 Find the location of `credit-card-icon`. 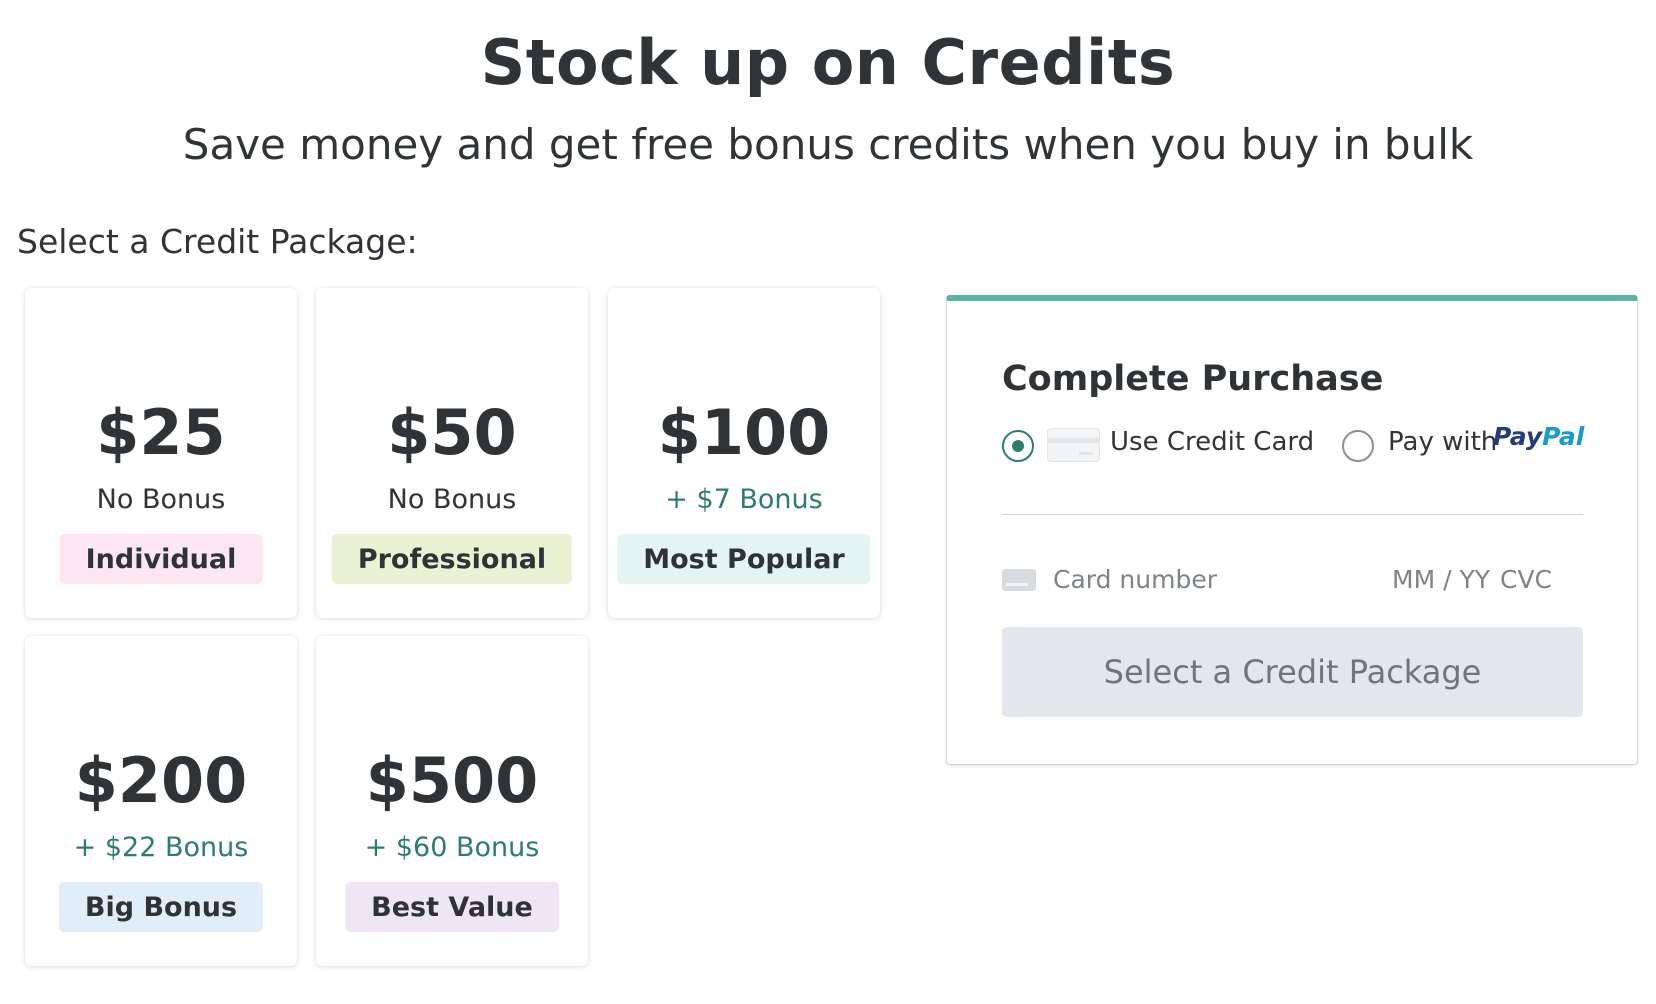

credit-card-icon is located at coordinates (1073, 445).